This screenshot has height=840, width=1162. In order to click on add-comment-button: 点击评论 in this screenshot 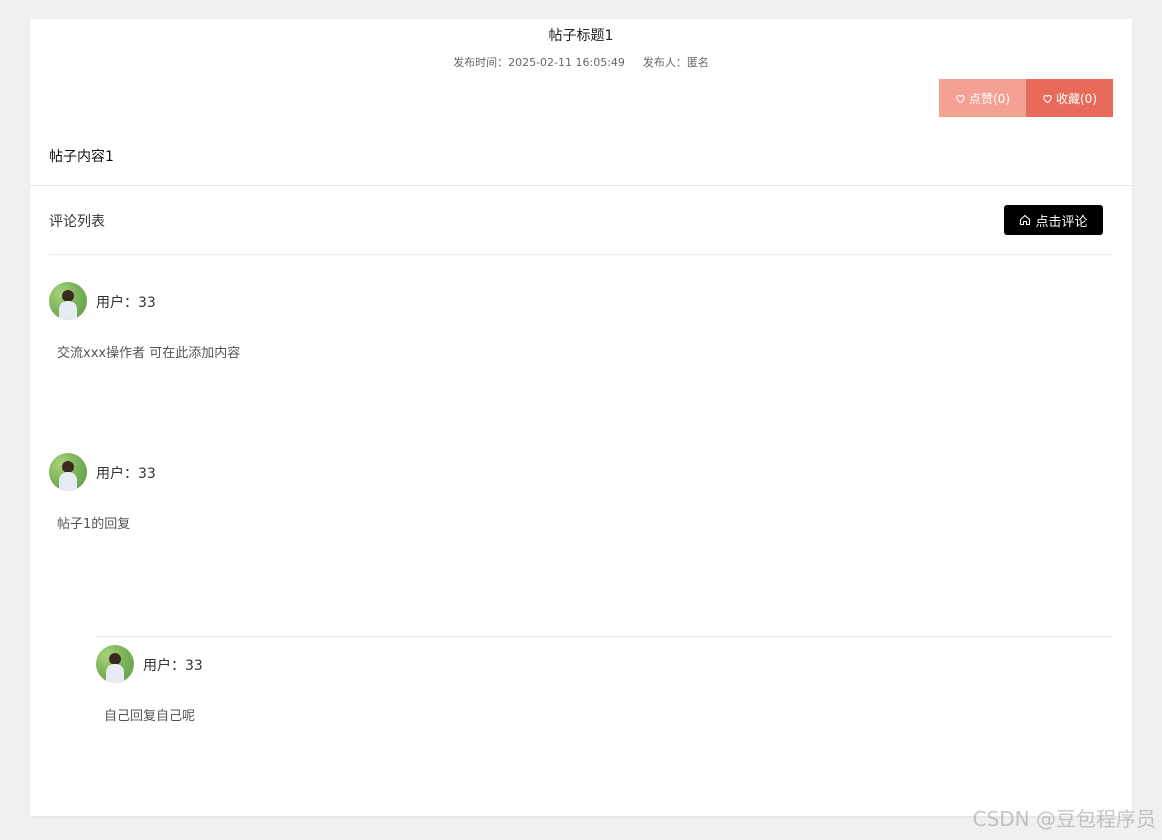, I will do `click(1053, 220)`.